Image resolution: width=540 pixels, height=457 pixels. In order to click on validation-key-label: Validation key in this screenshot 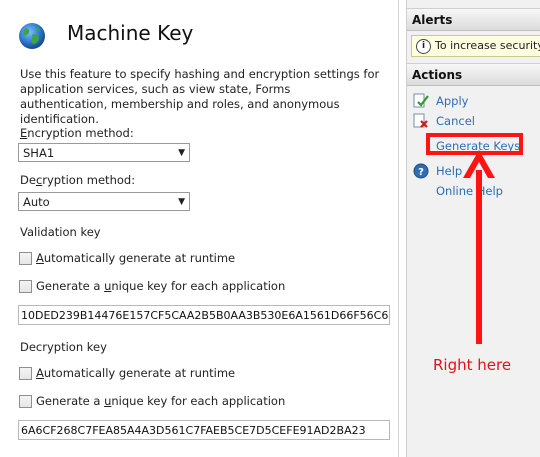, I will do `click(60, 232)`.